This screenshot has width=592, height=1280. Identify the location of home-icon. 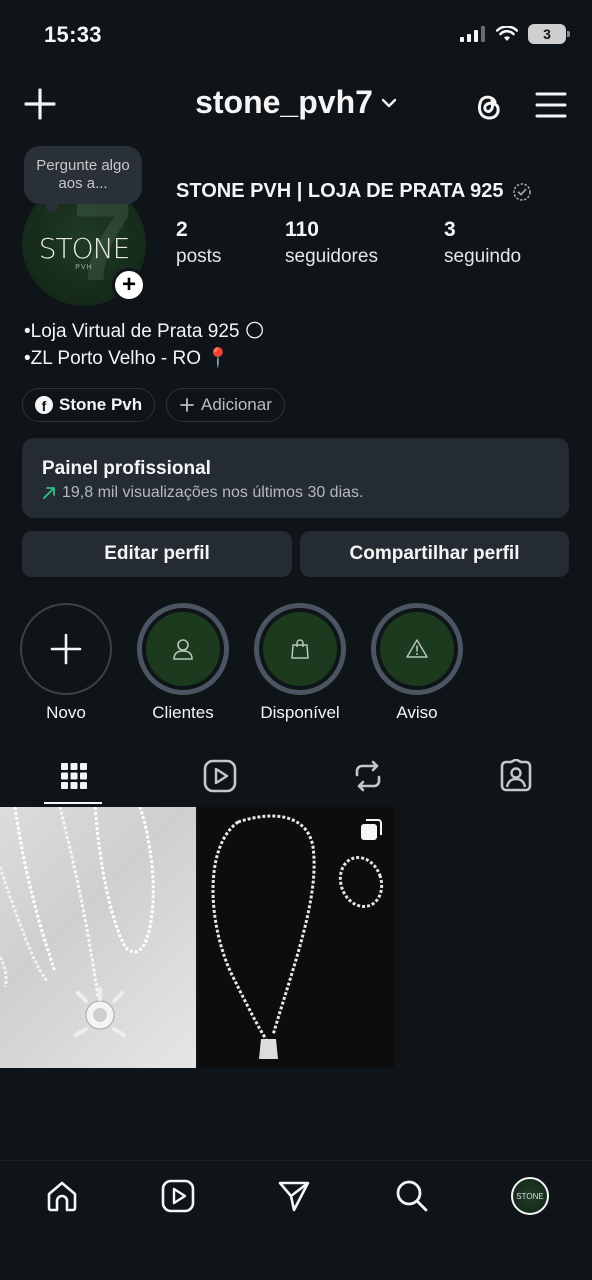
(62, 1196).